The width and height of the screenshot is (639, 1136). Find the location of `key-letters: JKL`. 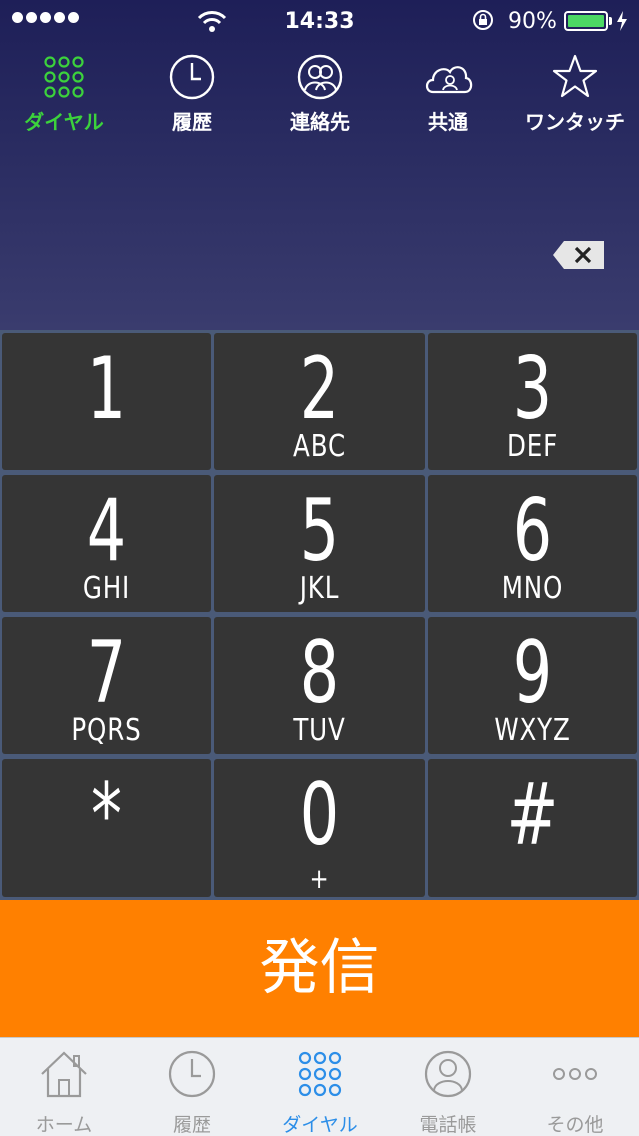

key-letters: JKL is located at coordinates (319, 588).